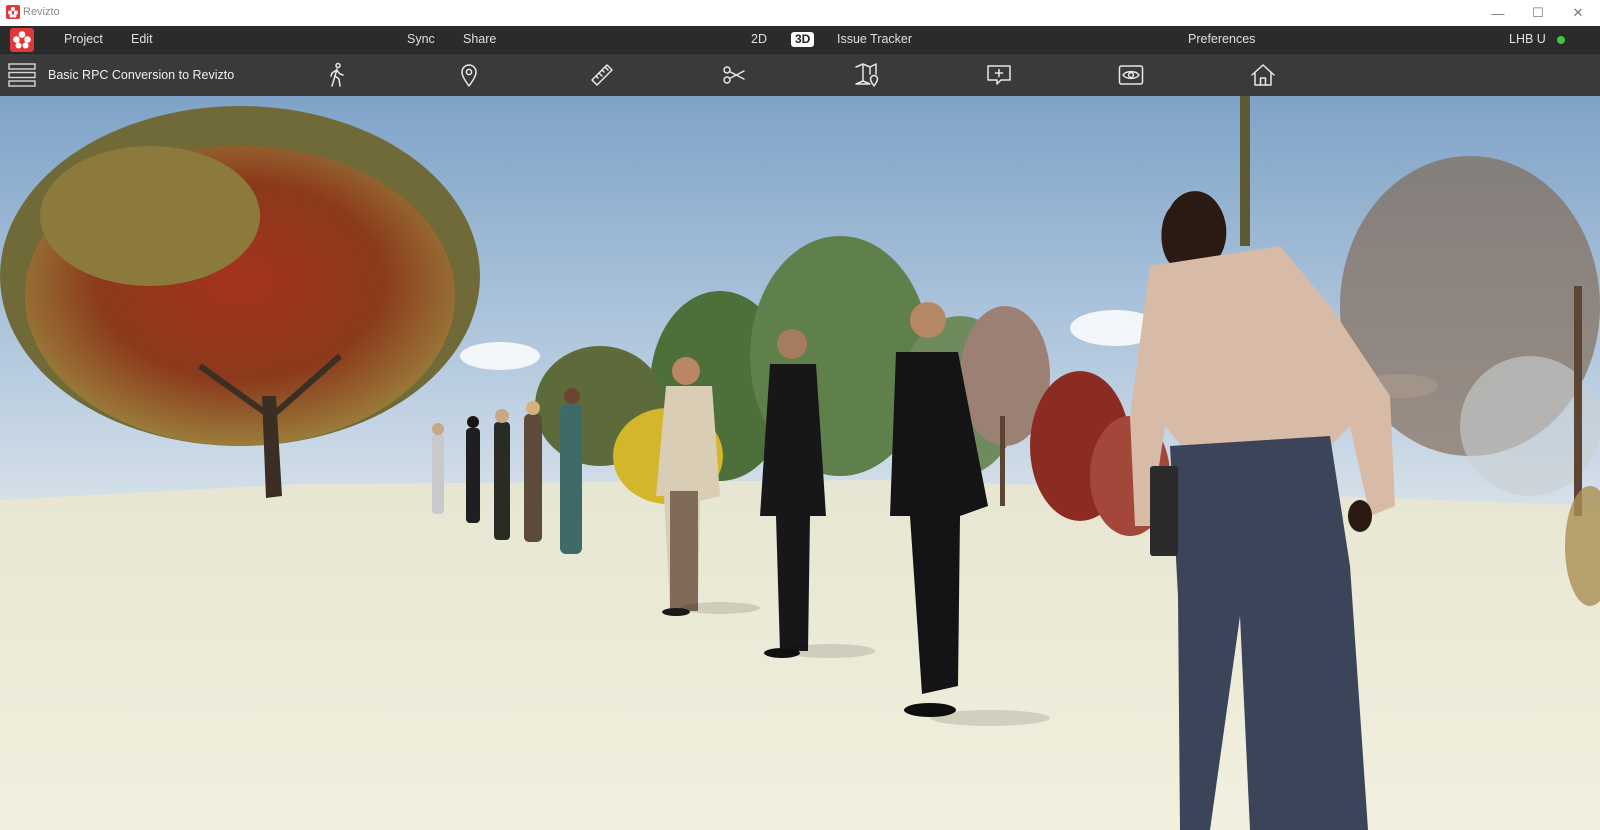  I want to click on close-button: ✕, so click(1578, 13).